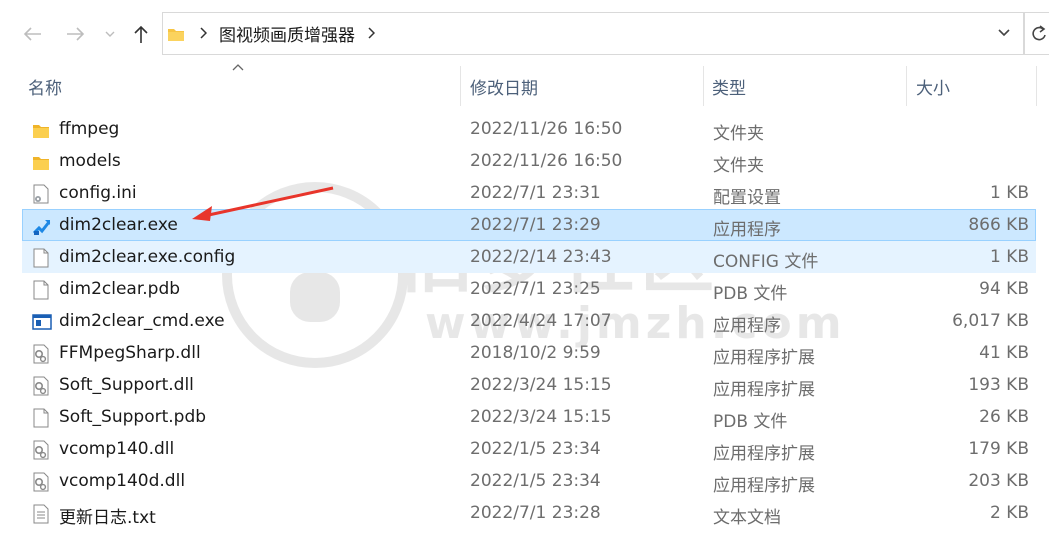 This screenshot has width=1049, height=537. Describe the element at coordinates (998, 225) in the screenshot. I see `file-size: 866 KB` at that location.